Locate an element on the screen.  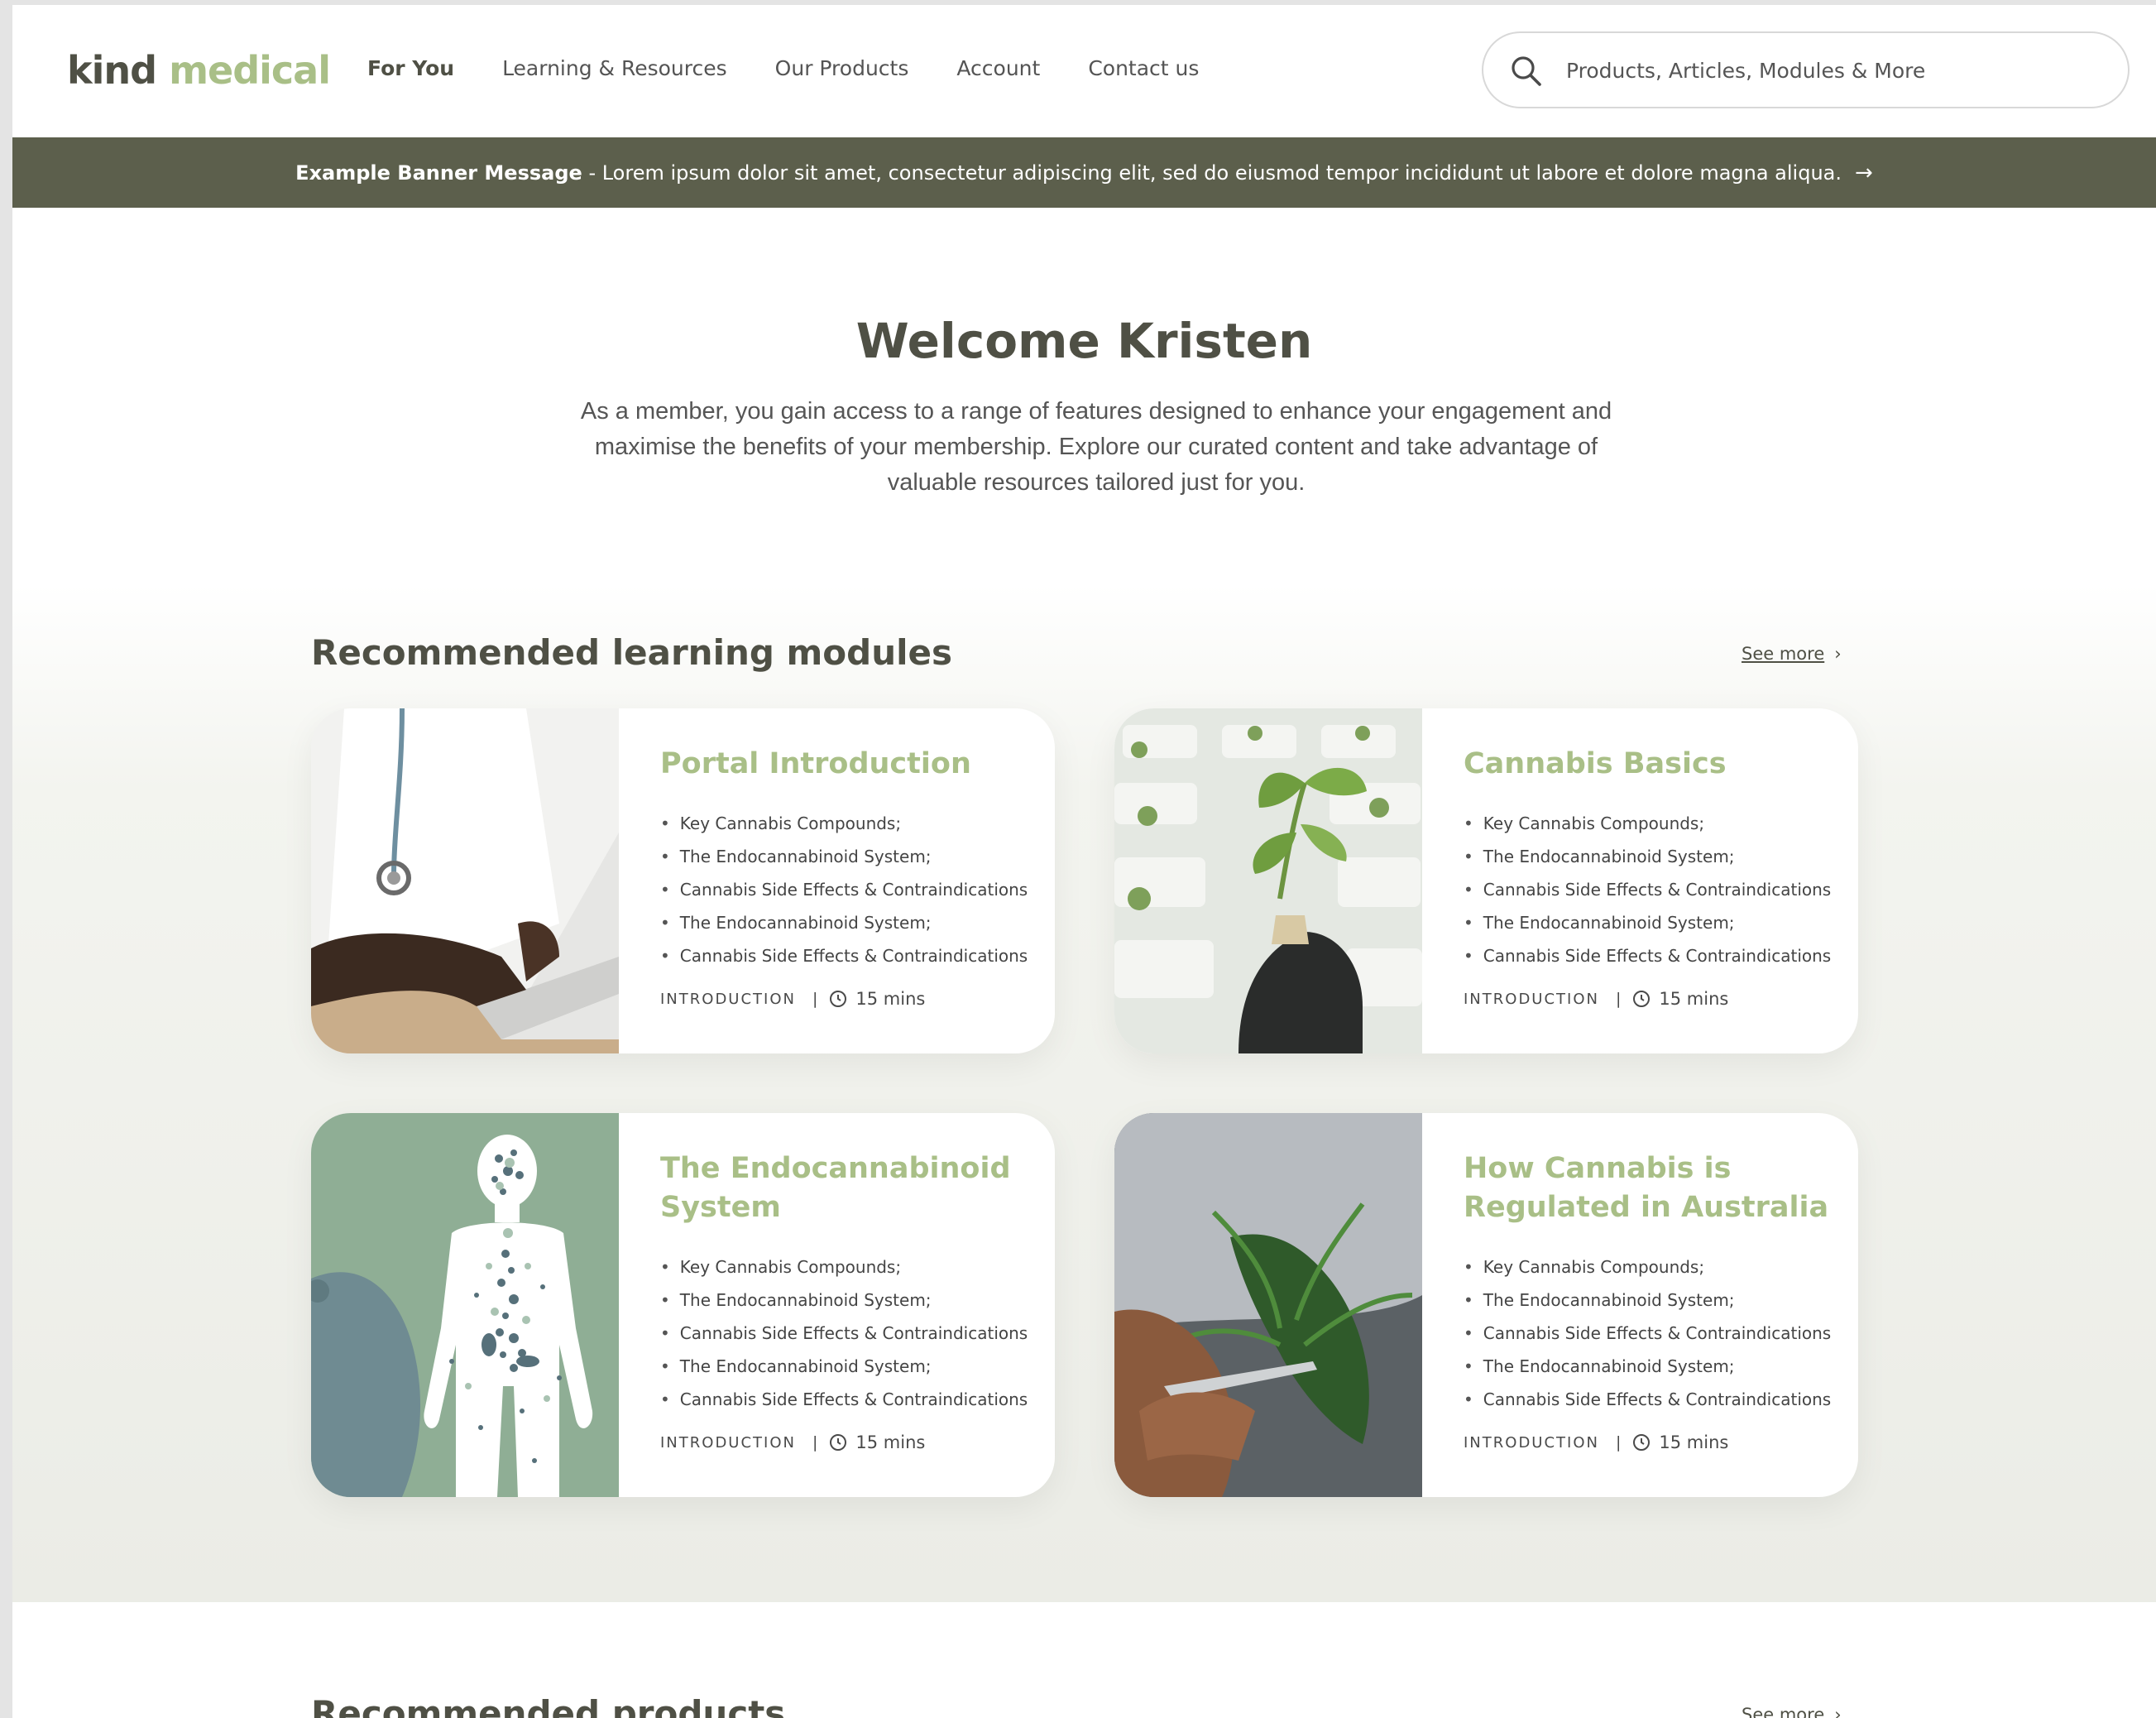
welcome-title: Welcome Kristen is located at coordinates (1084, 341).